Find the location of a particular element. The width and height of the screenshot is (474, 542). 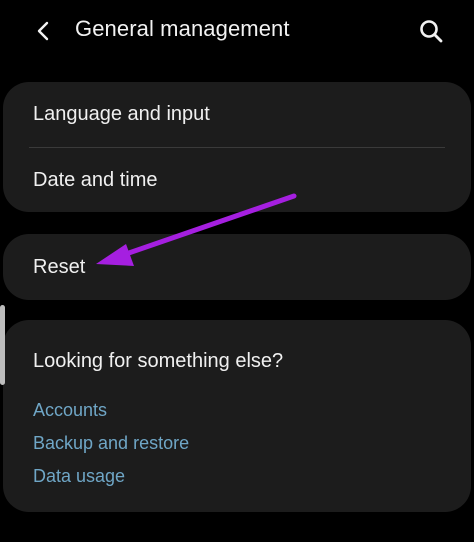

back-button is located at coordinates (43, 31).